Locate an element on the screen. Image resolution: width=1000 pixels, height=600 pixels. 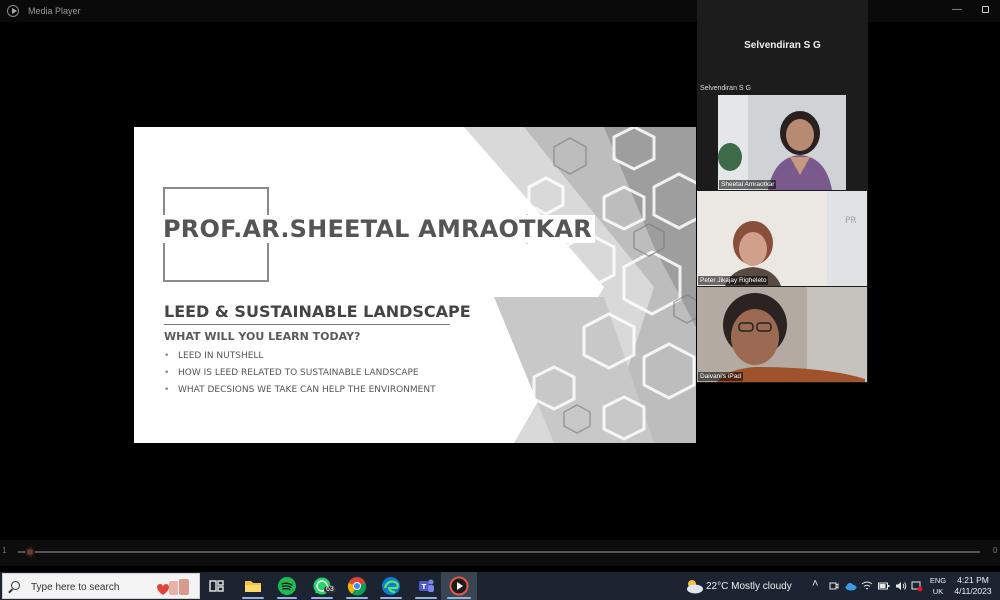
volume-icon is located at coordinates (901, 586).